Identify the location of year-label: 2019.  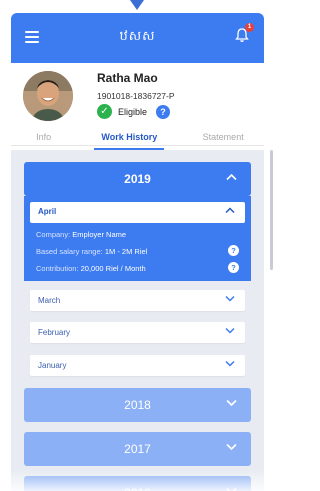
(137, 179).